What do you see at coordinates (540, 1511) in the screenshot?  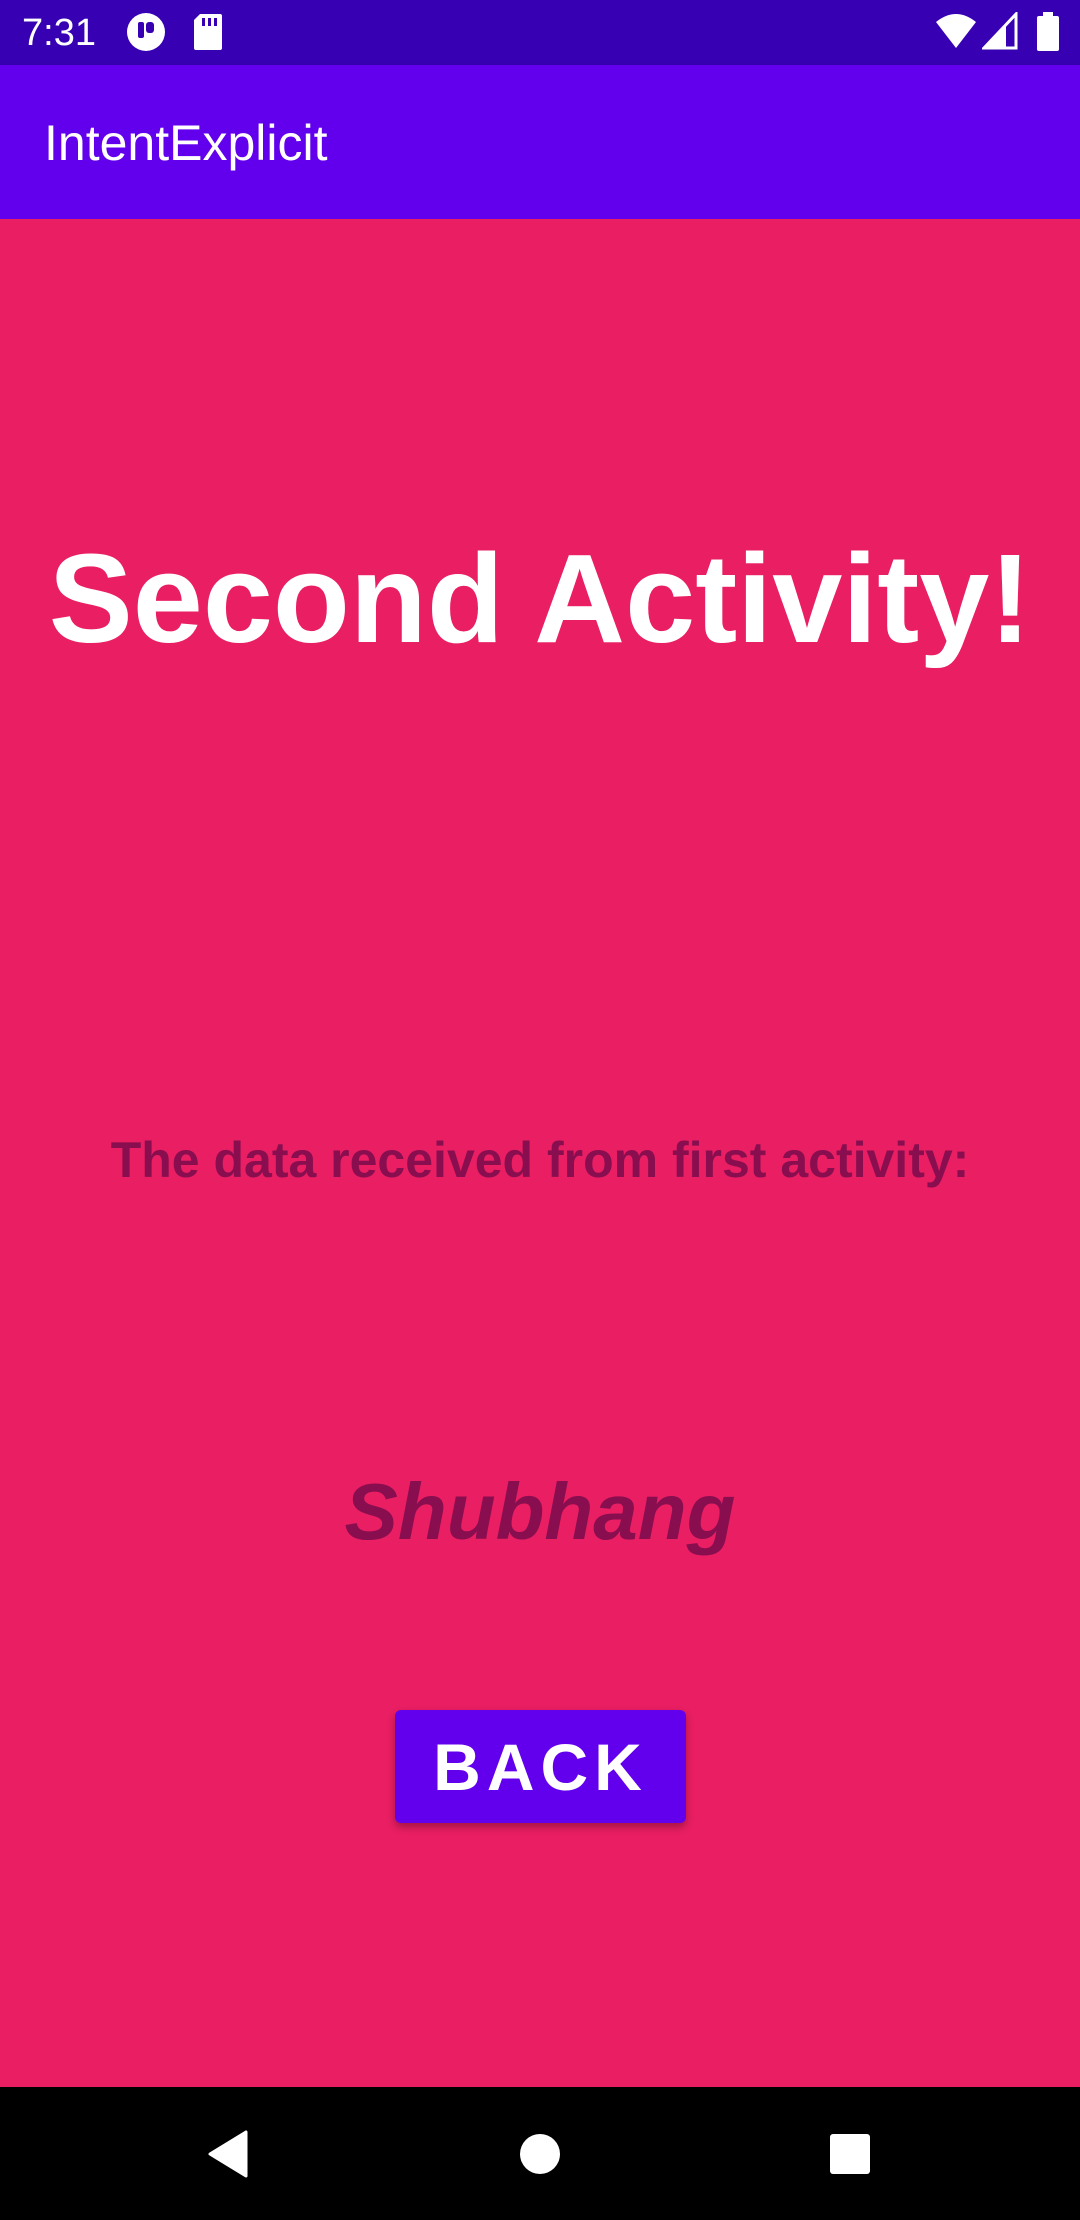 I see `received-data-value: Shubhang` at bounding box center [540, 1511].